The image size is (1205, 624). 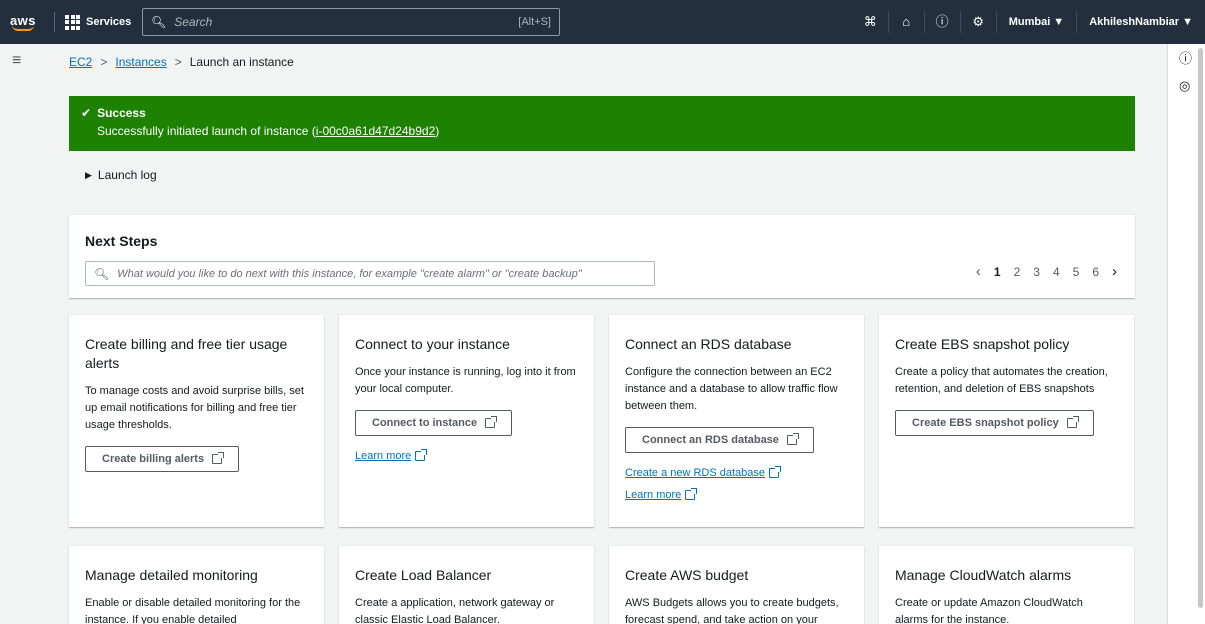 What do you see at coordinates (1056, 272) in the screenshot?
I see `page-4: 4` at bounding box center [1056, 272].